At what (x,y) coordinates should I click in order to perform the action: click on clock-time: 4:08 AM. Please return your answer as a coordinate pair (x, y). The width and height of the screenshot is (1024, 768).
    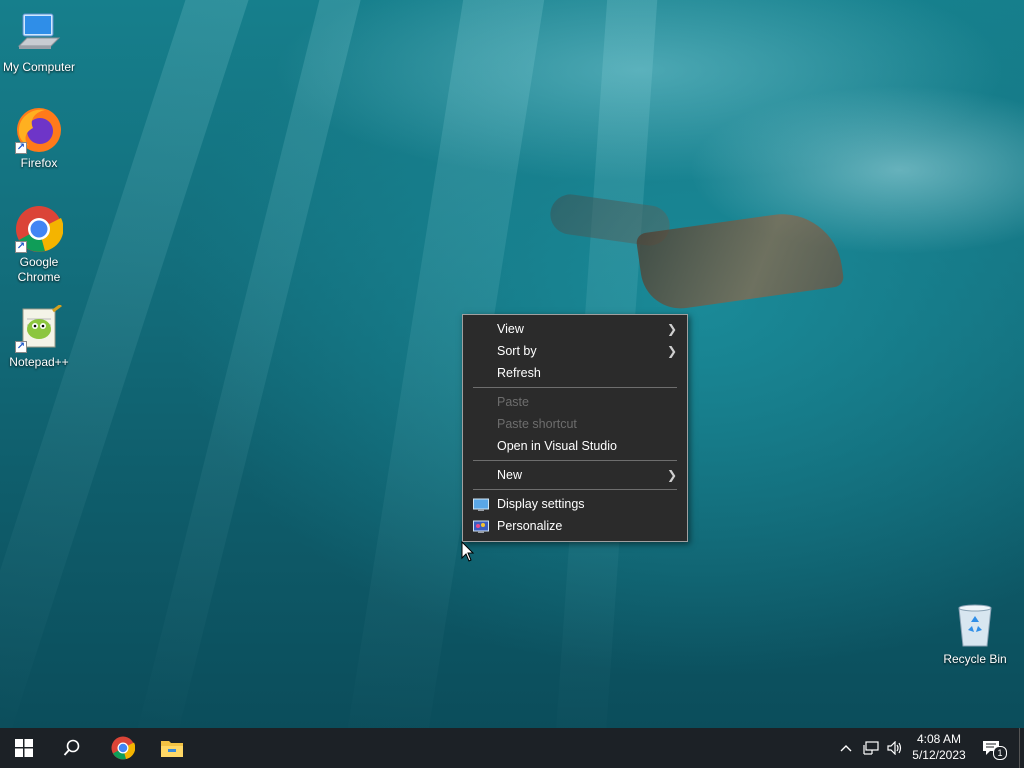
    Looking at the image, I should click on (939, 739).